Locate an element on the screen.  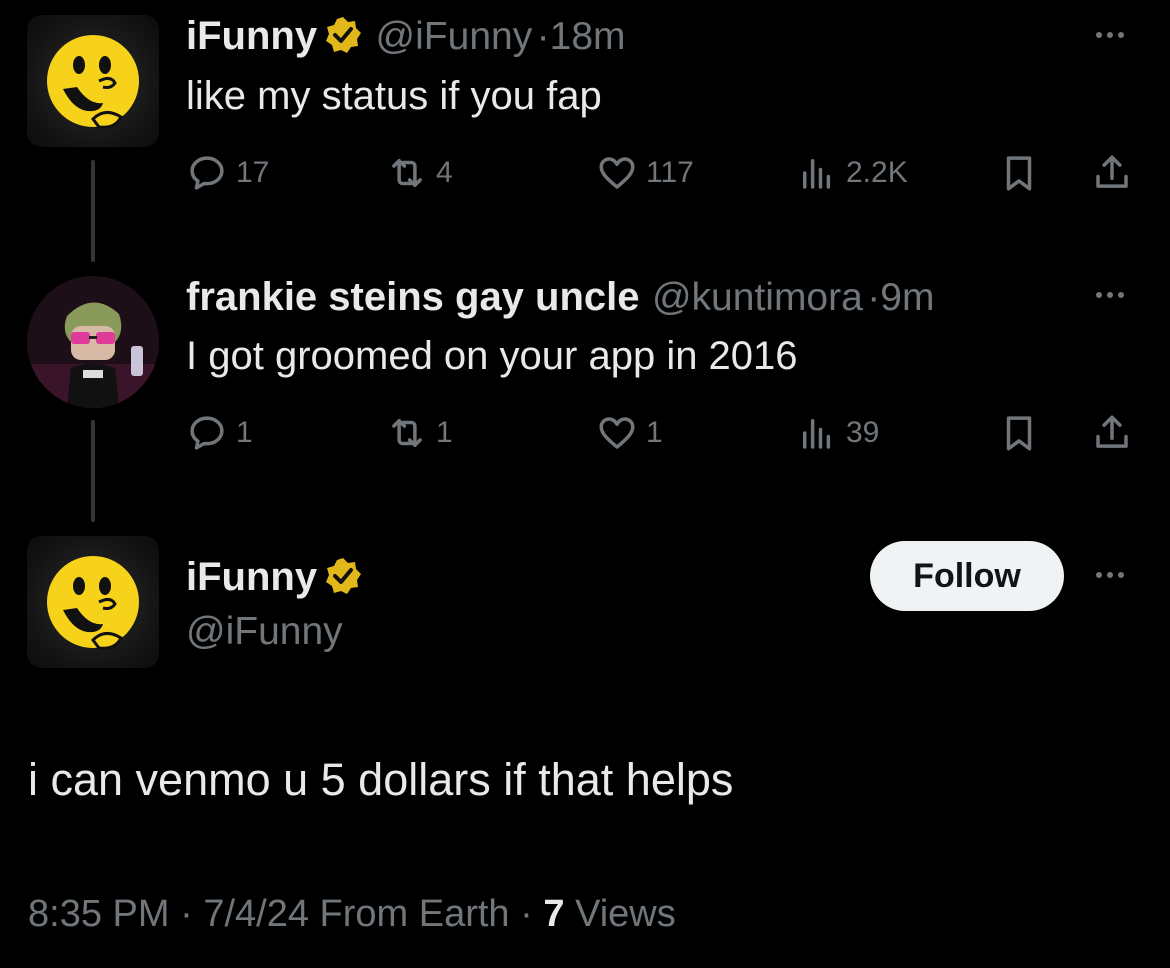
like-count: 1 is located at coordinates (654, 432).